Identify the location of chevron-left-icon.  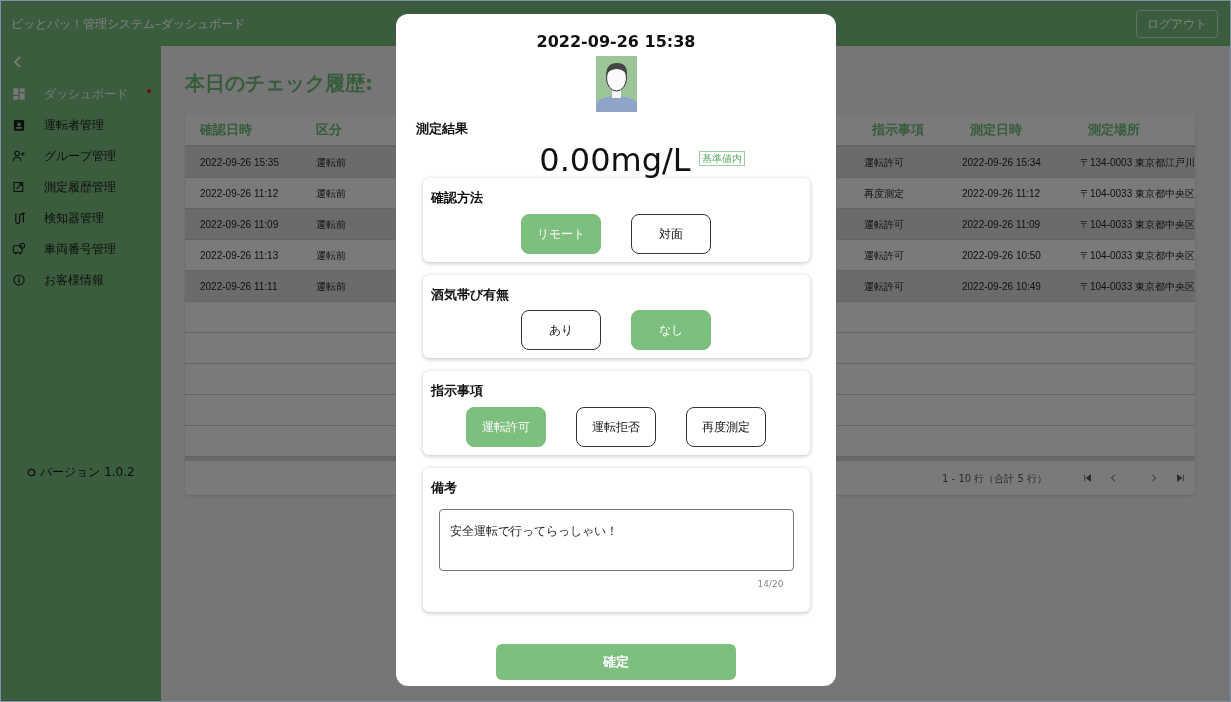
(18, 62).